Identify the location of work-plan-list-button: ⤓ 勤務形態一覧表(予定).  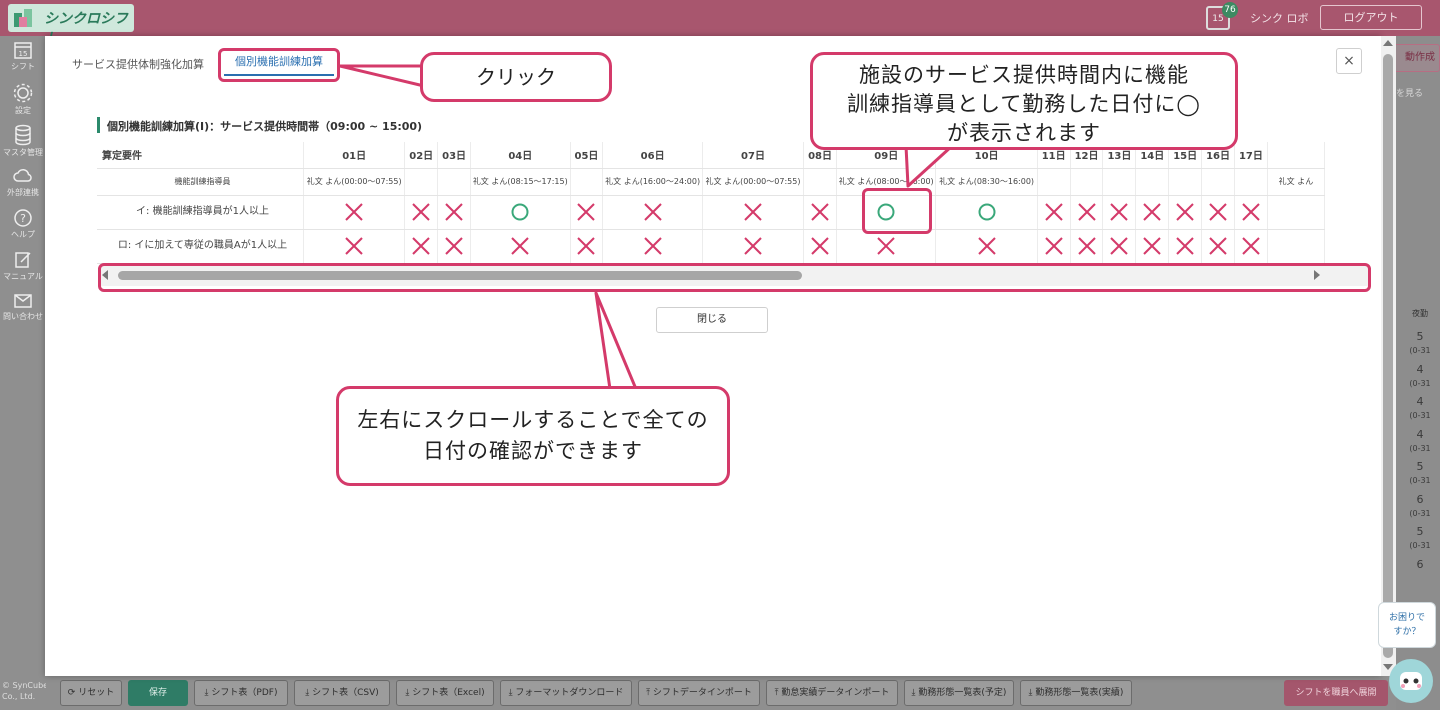
(959, 693).